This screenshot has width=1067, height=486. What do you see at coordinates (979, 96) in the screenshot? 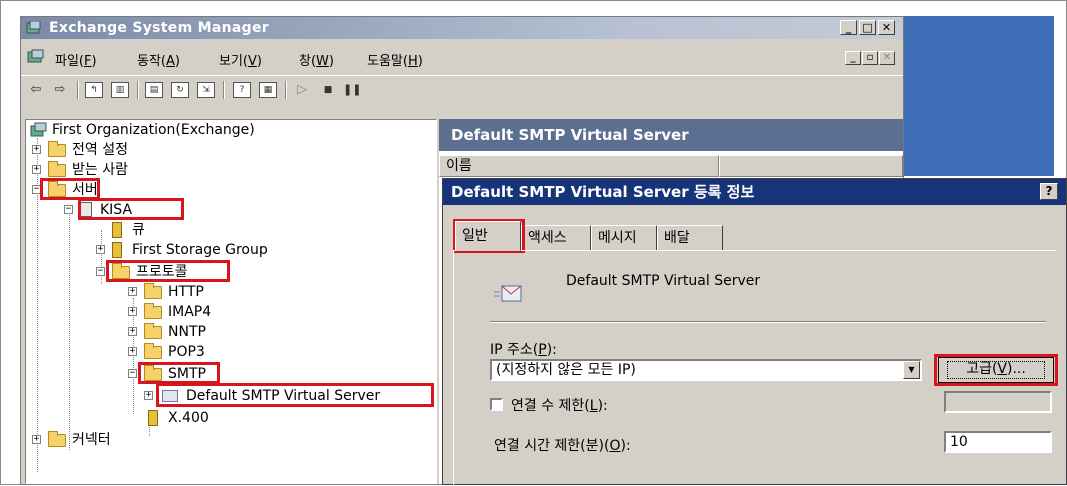
I see `desktop-background` at bounding box center [979, 96].